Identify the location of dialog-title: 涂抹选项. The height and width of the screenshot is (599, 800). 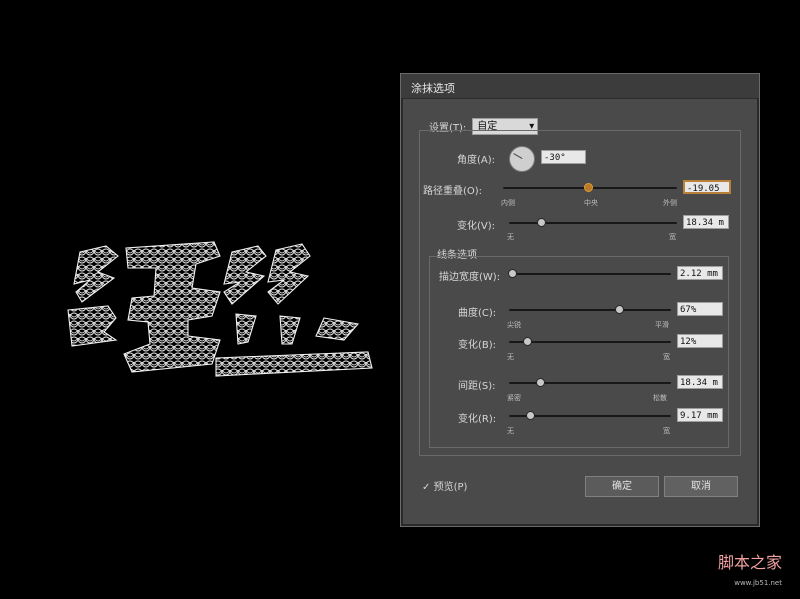
(433, 88).